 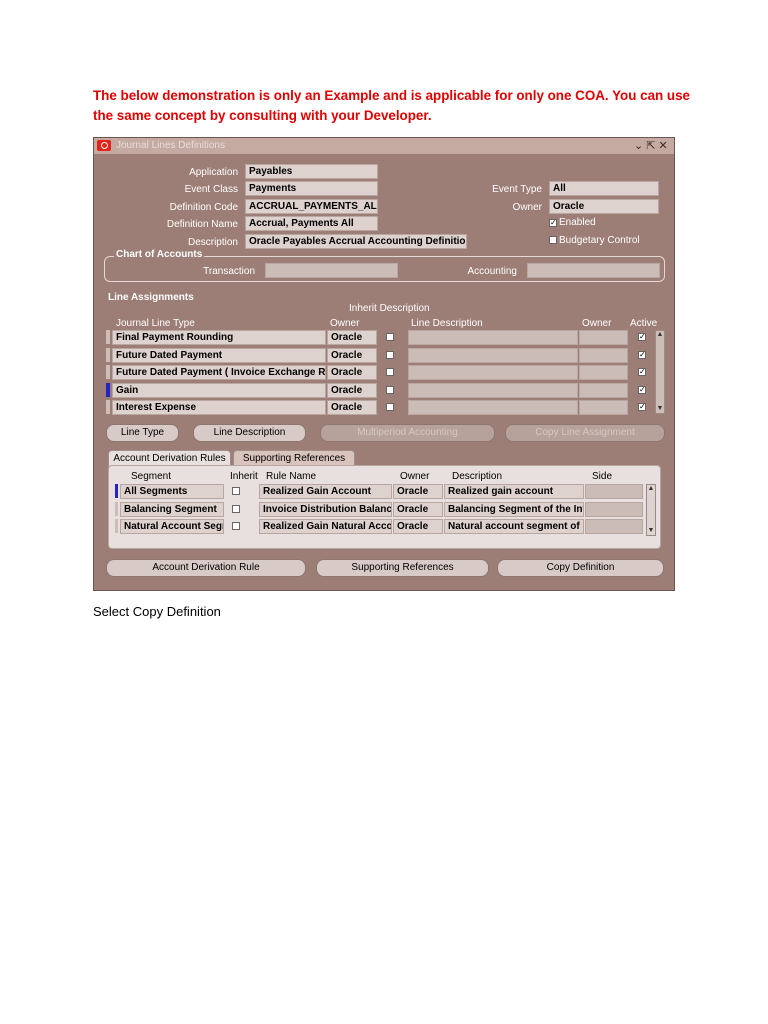 I want to click on journal-line-type-cell: Final Payment Rounding, so click(x=219, y=337).